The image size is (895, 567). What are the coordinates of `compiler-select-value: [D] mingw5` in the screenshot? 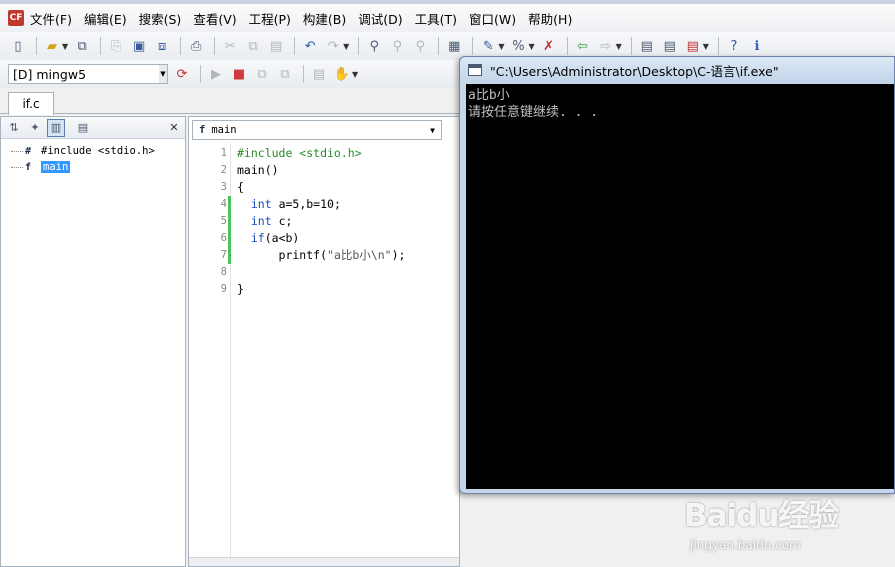 It's located at (50, 74).